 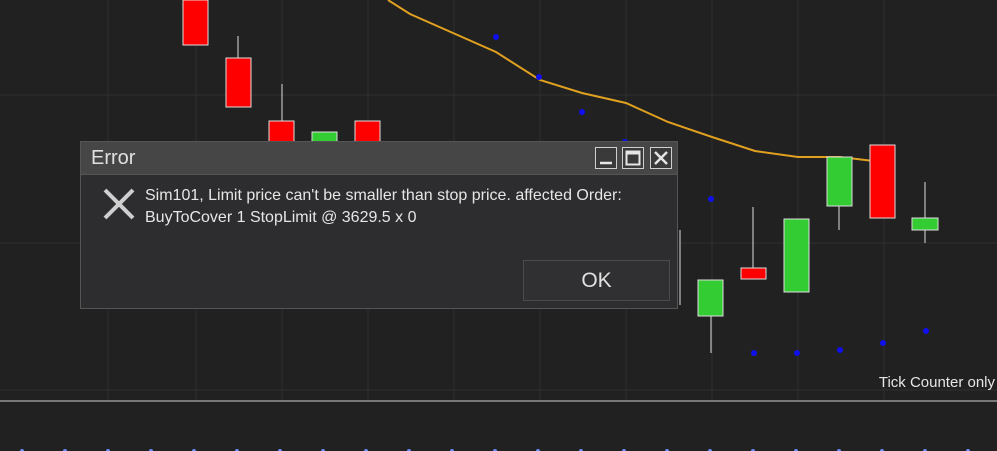 I want to click on close-button, so click(x=661, y=158).